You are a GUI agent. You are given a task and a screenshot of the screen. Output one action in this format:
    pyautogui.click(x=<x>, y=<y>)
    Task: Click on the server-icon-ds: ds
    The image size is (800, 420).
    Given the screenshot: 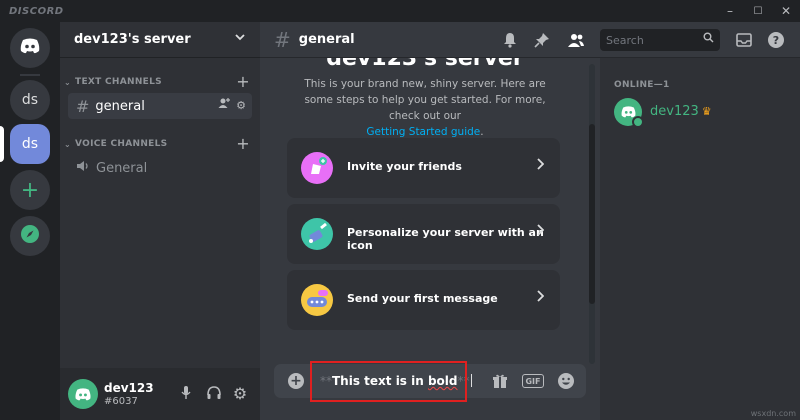 What is the action you would take?
    pyautogui.click(x=30, y=100)
    